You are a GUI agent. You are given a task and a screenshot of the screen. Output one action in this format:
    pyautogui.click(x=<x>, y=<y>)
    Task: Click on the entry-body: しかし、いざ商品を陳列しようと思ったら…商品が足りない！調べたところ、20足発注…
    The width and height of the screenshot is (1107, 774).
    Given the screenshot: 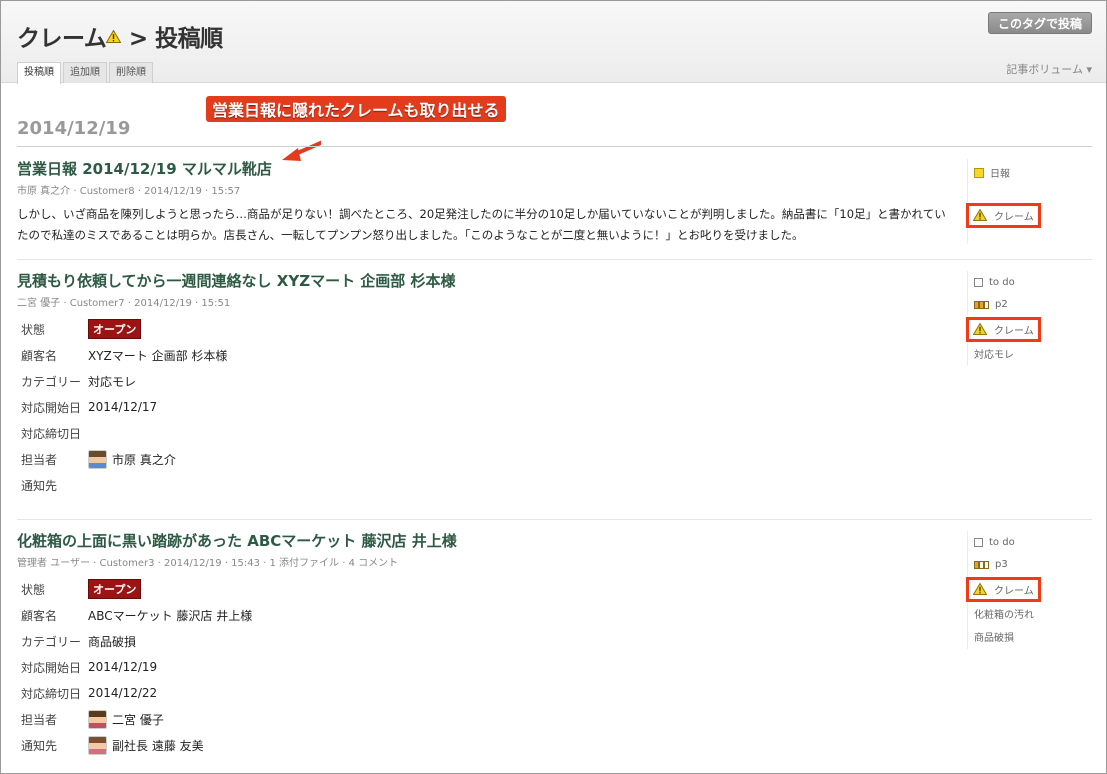 What is the action you would take?
    pyautogui.click(x=481, y=224)
    